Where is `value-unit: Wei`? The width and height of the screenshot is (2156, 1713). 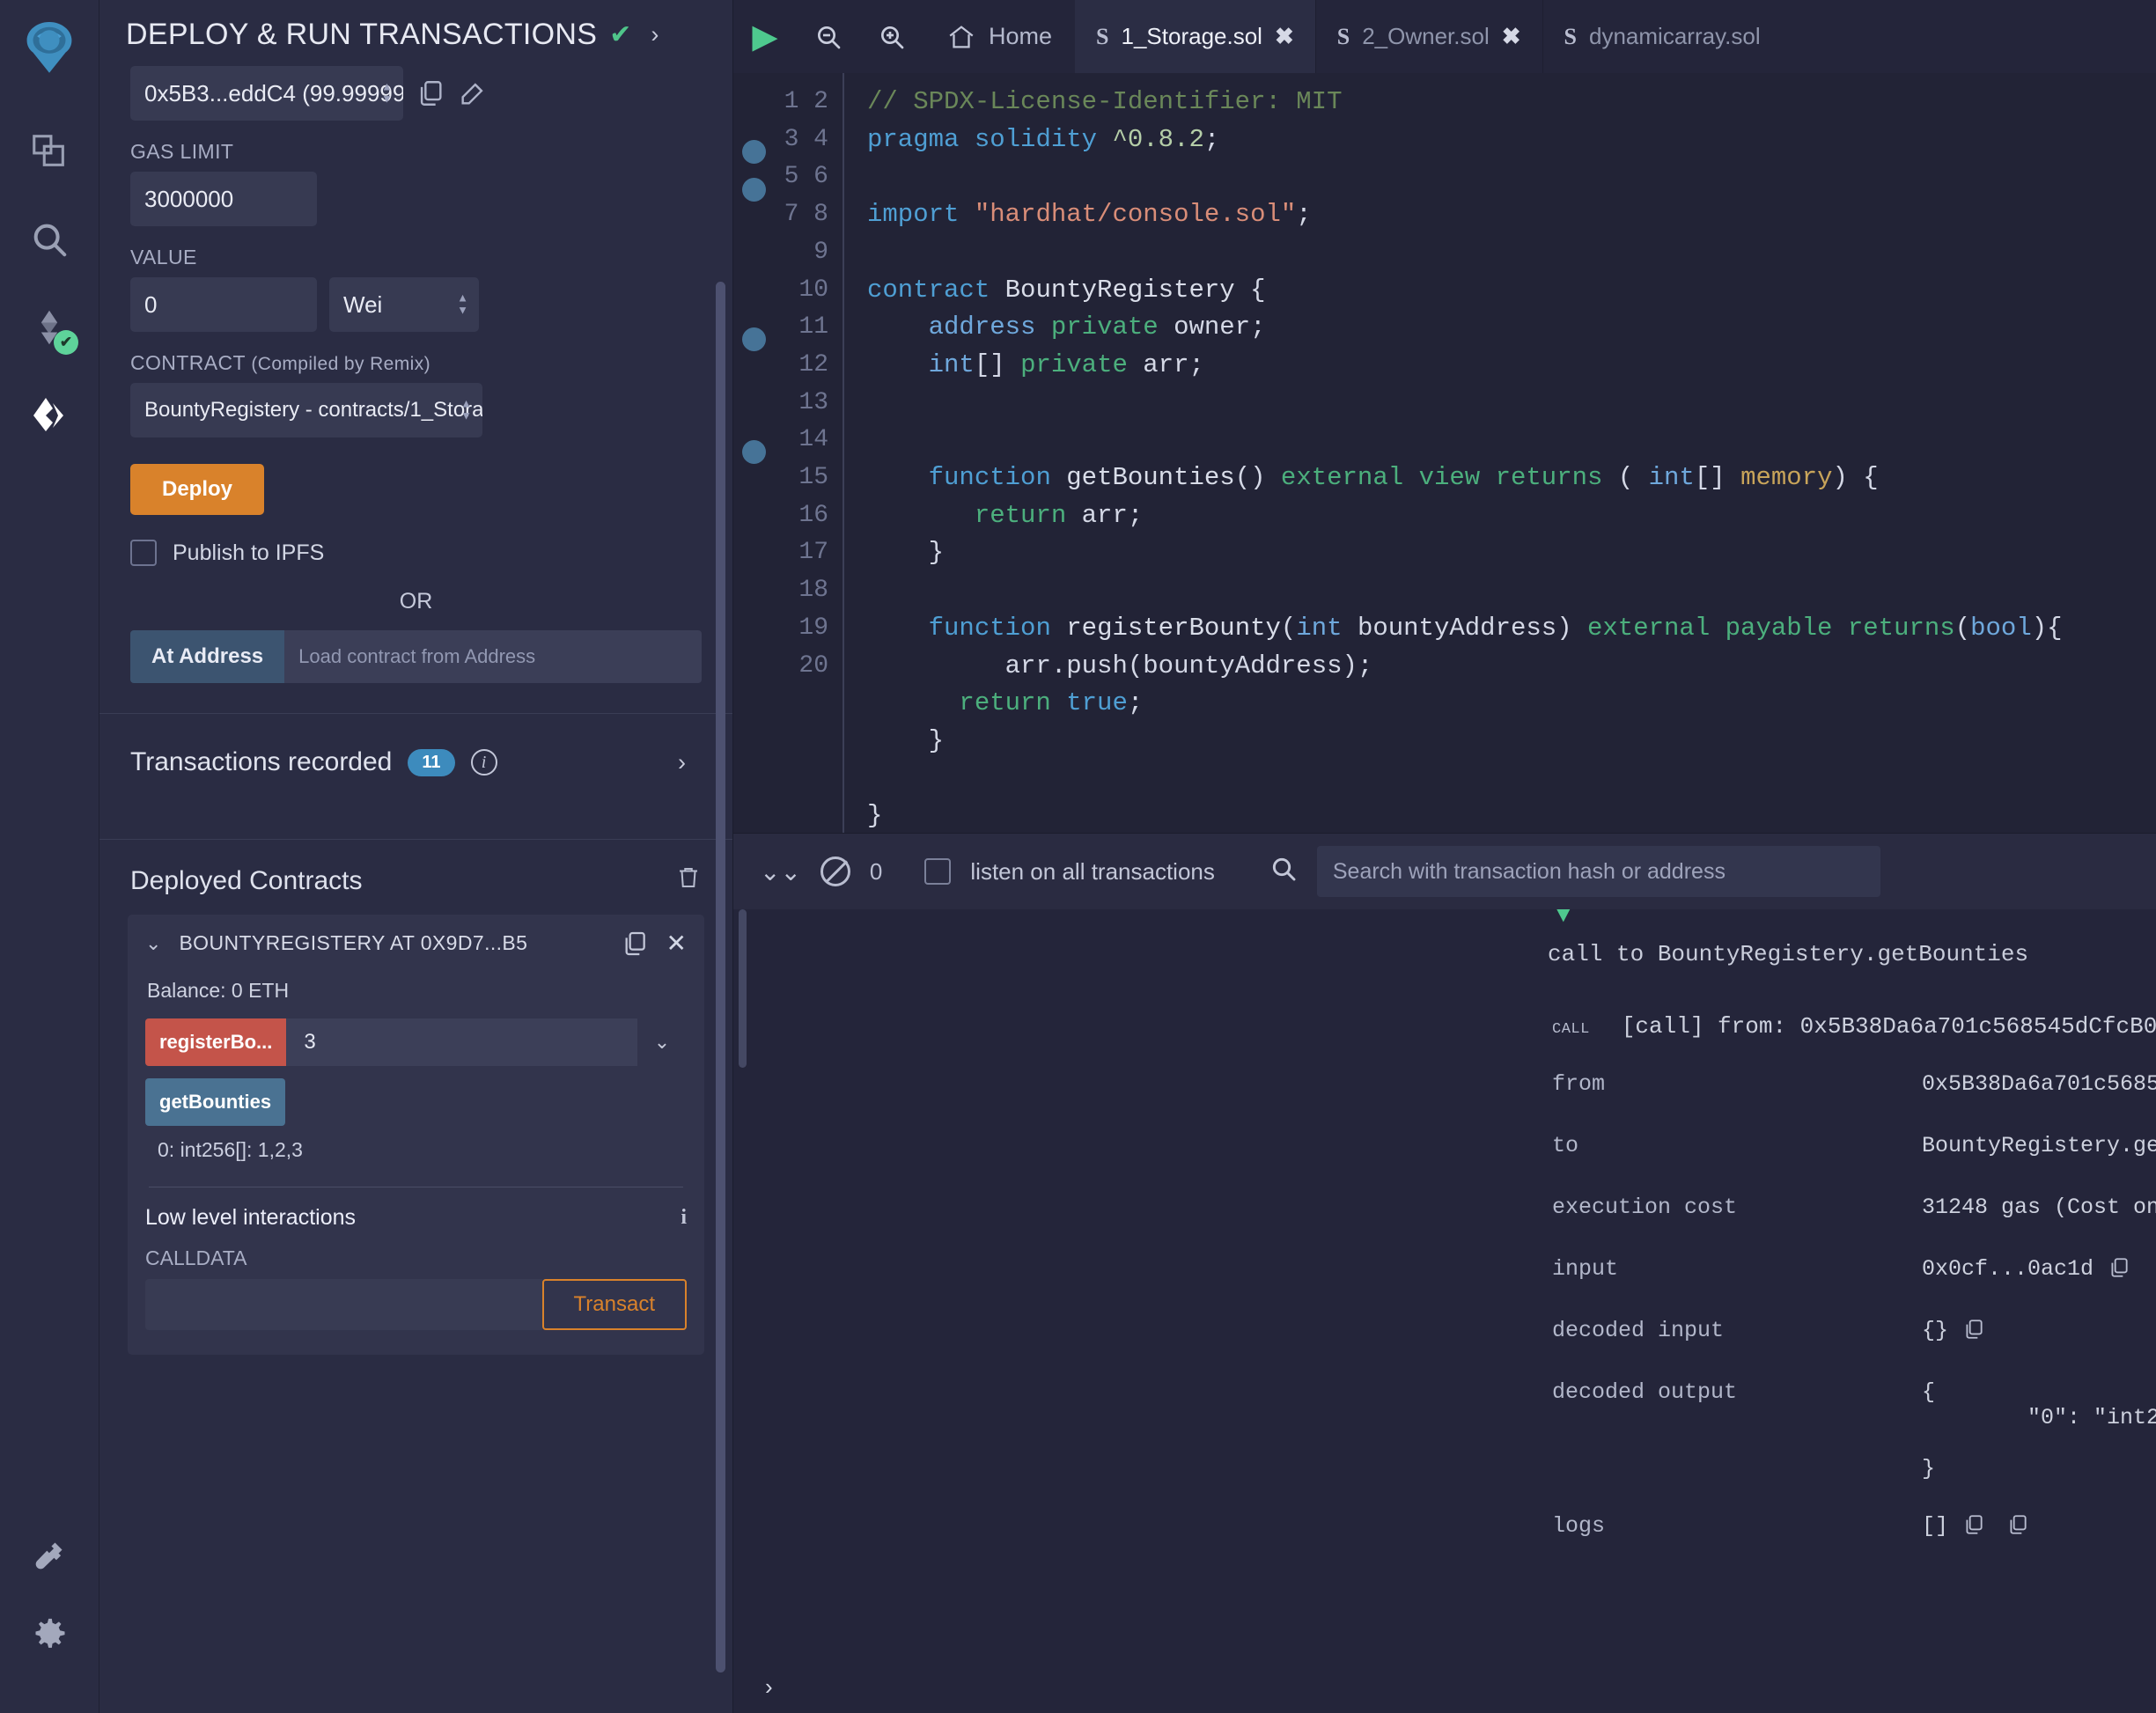 value-unit: Wei is located at coordinates (363, 304).